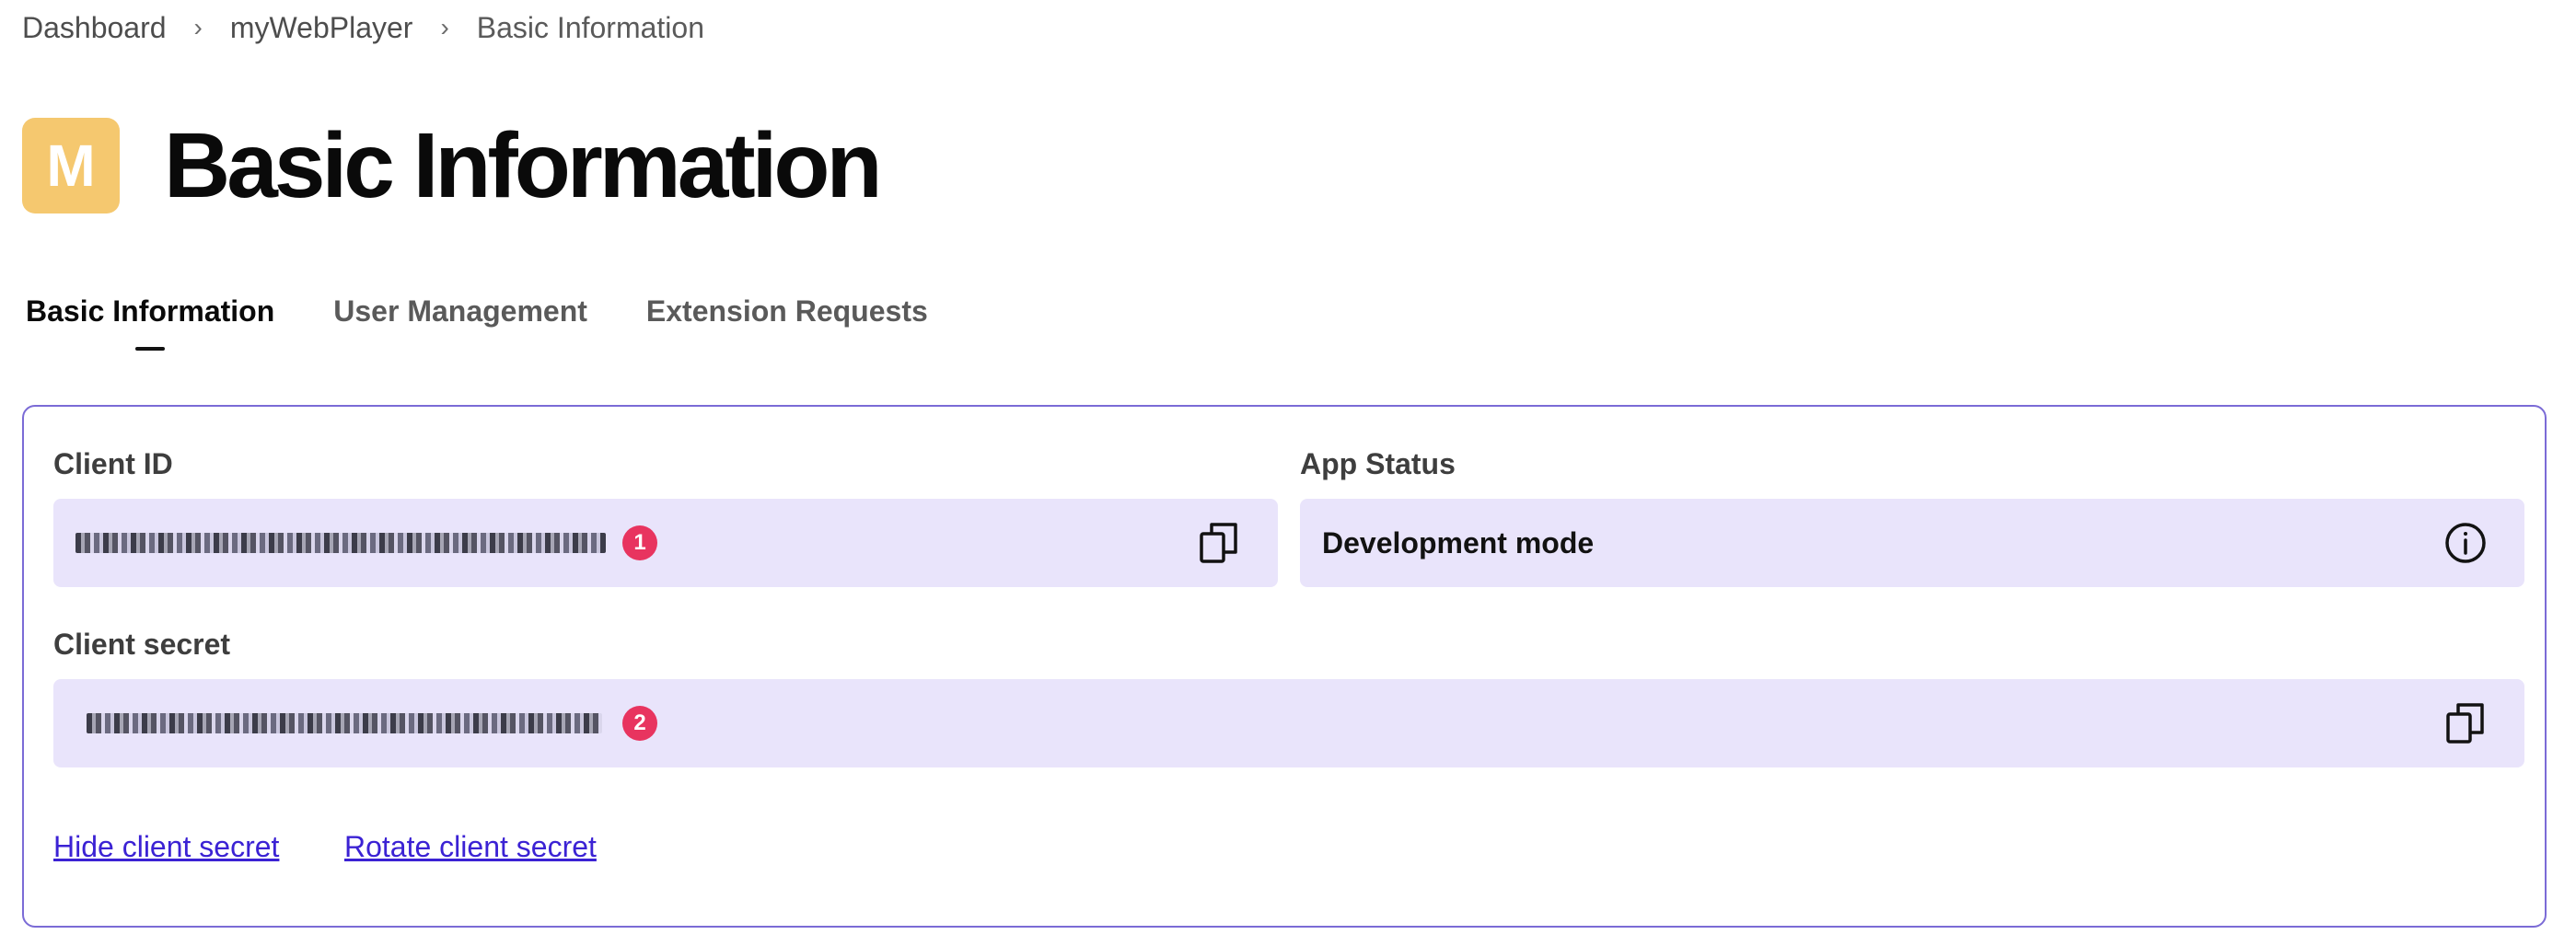 The height and width of the screenshot is (946, 2576). Describe the element at coordinates (150, 311) in the screenshot. I see `tab-label: Basic Information` at that location.